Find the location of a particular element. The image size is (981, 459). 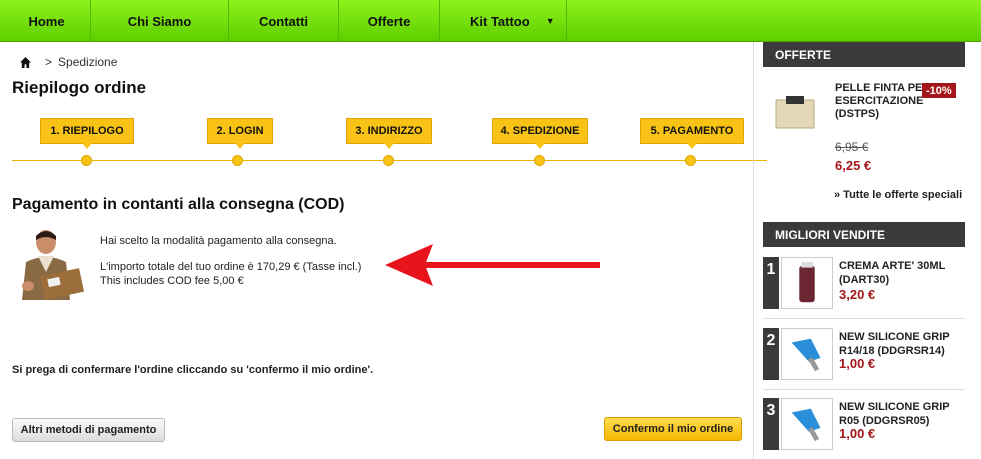

best-seller-price: 3,20 € is located at coordinates (857, 294).